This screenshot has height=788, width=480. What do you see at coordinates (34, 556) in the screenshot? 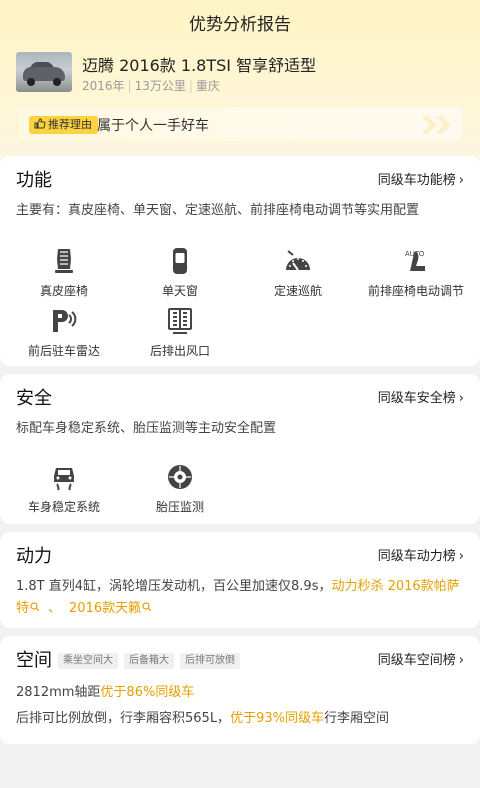
I see `power-title: 动力` at bounding box center [34, 556].